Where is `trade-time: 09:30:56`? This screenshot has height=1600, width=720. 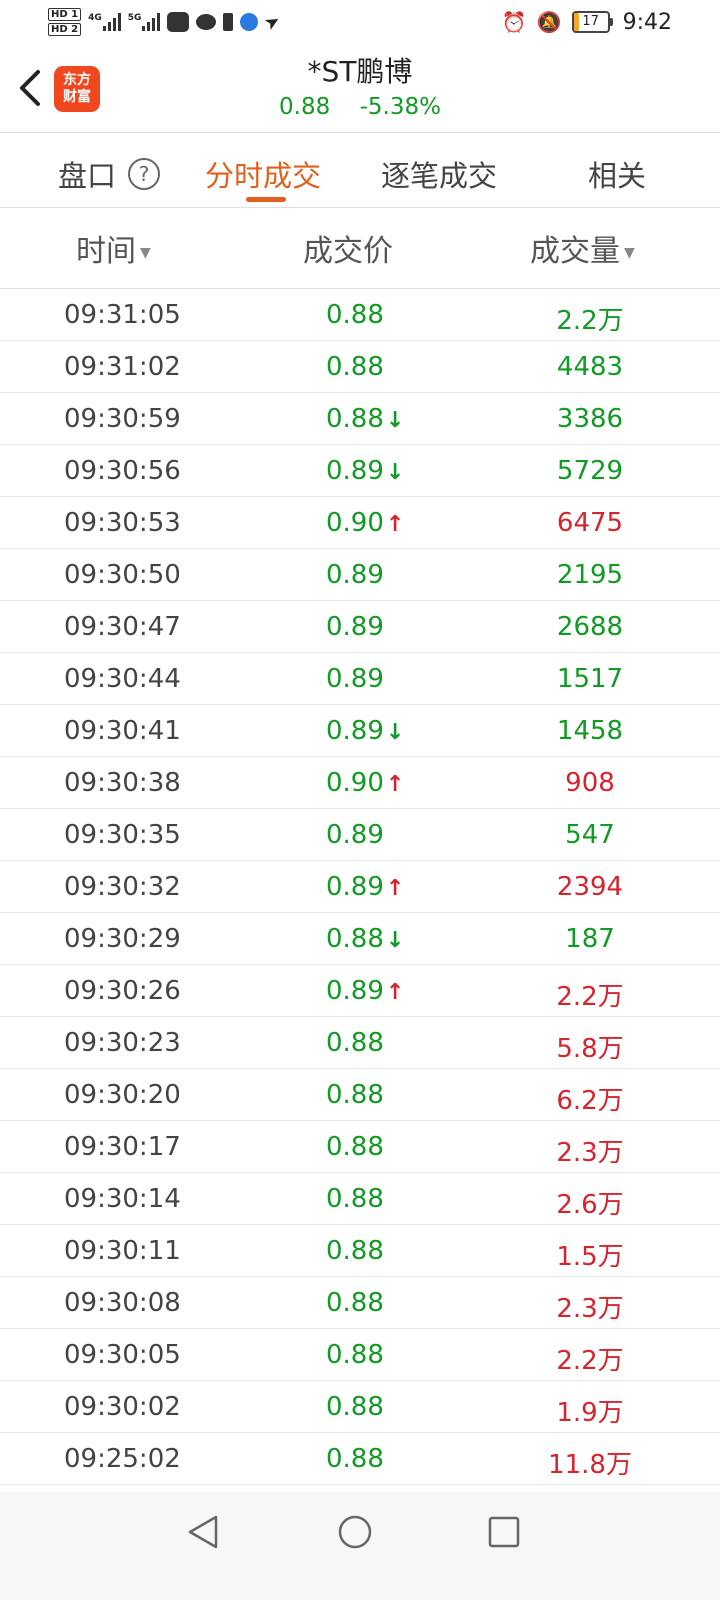
trade-time: 09:30:56 is located at coordinates (122, 471).